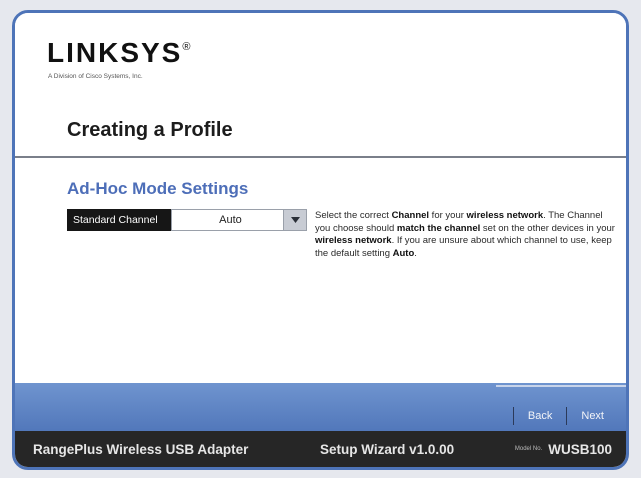  I want to click on channel-select-value: Auto, so click(227, 220).